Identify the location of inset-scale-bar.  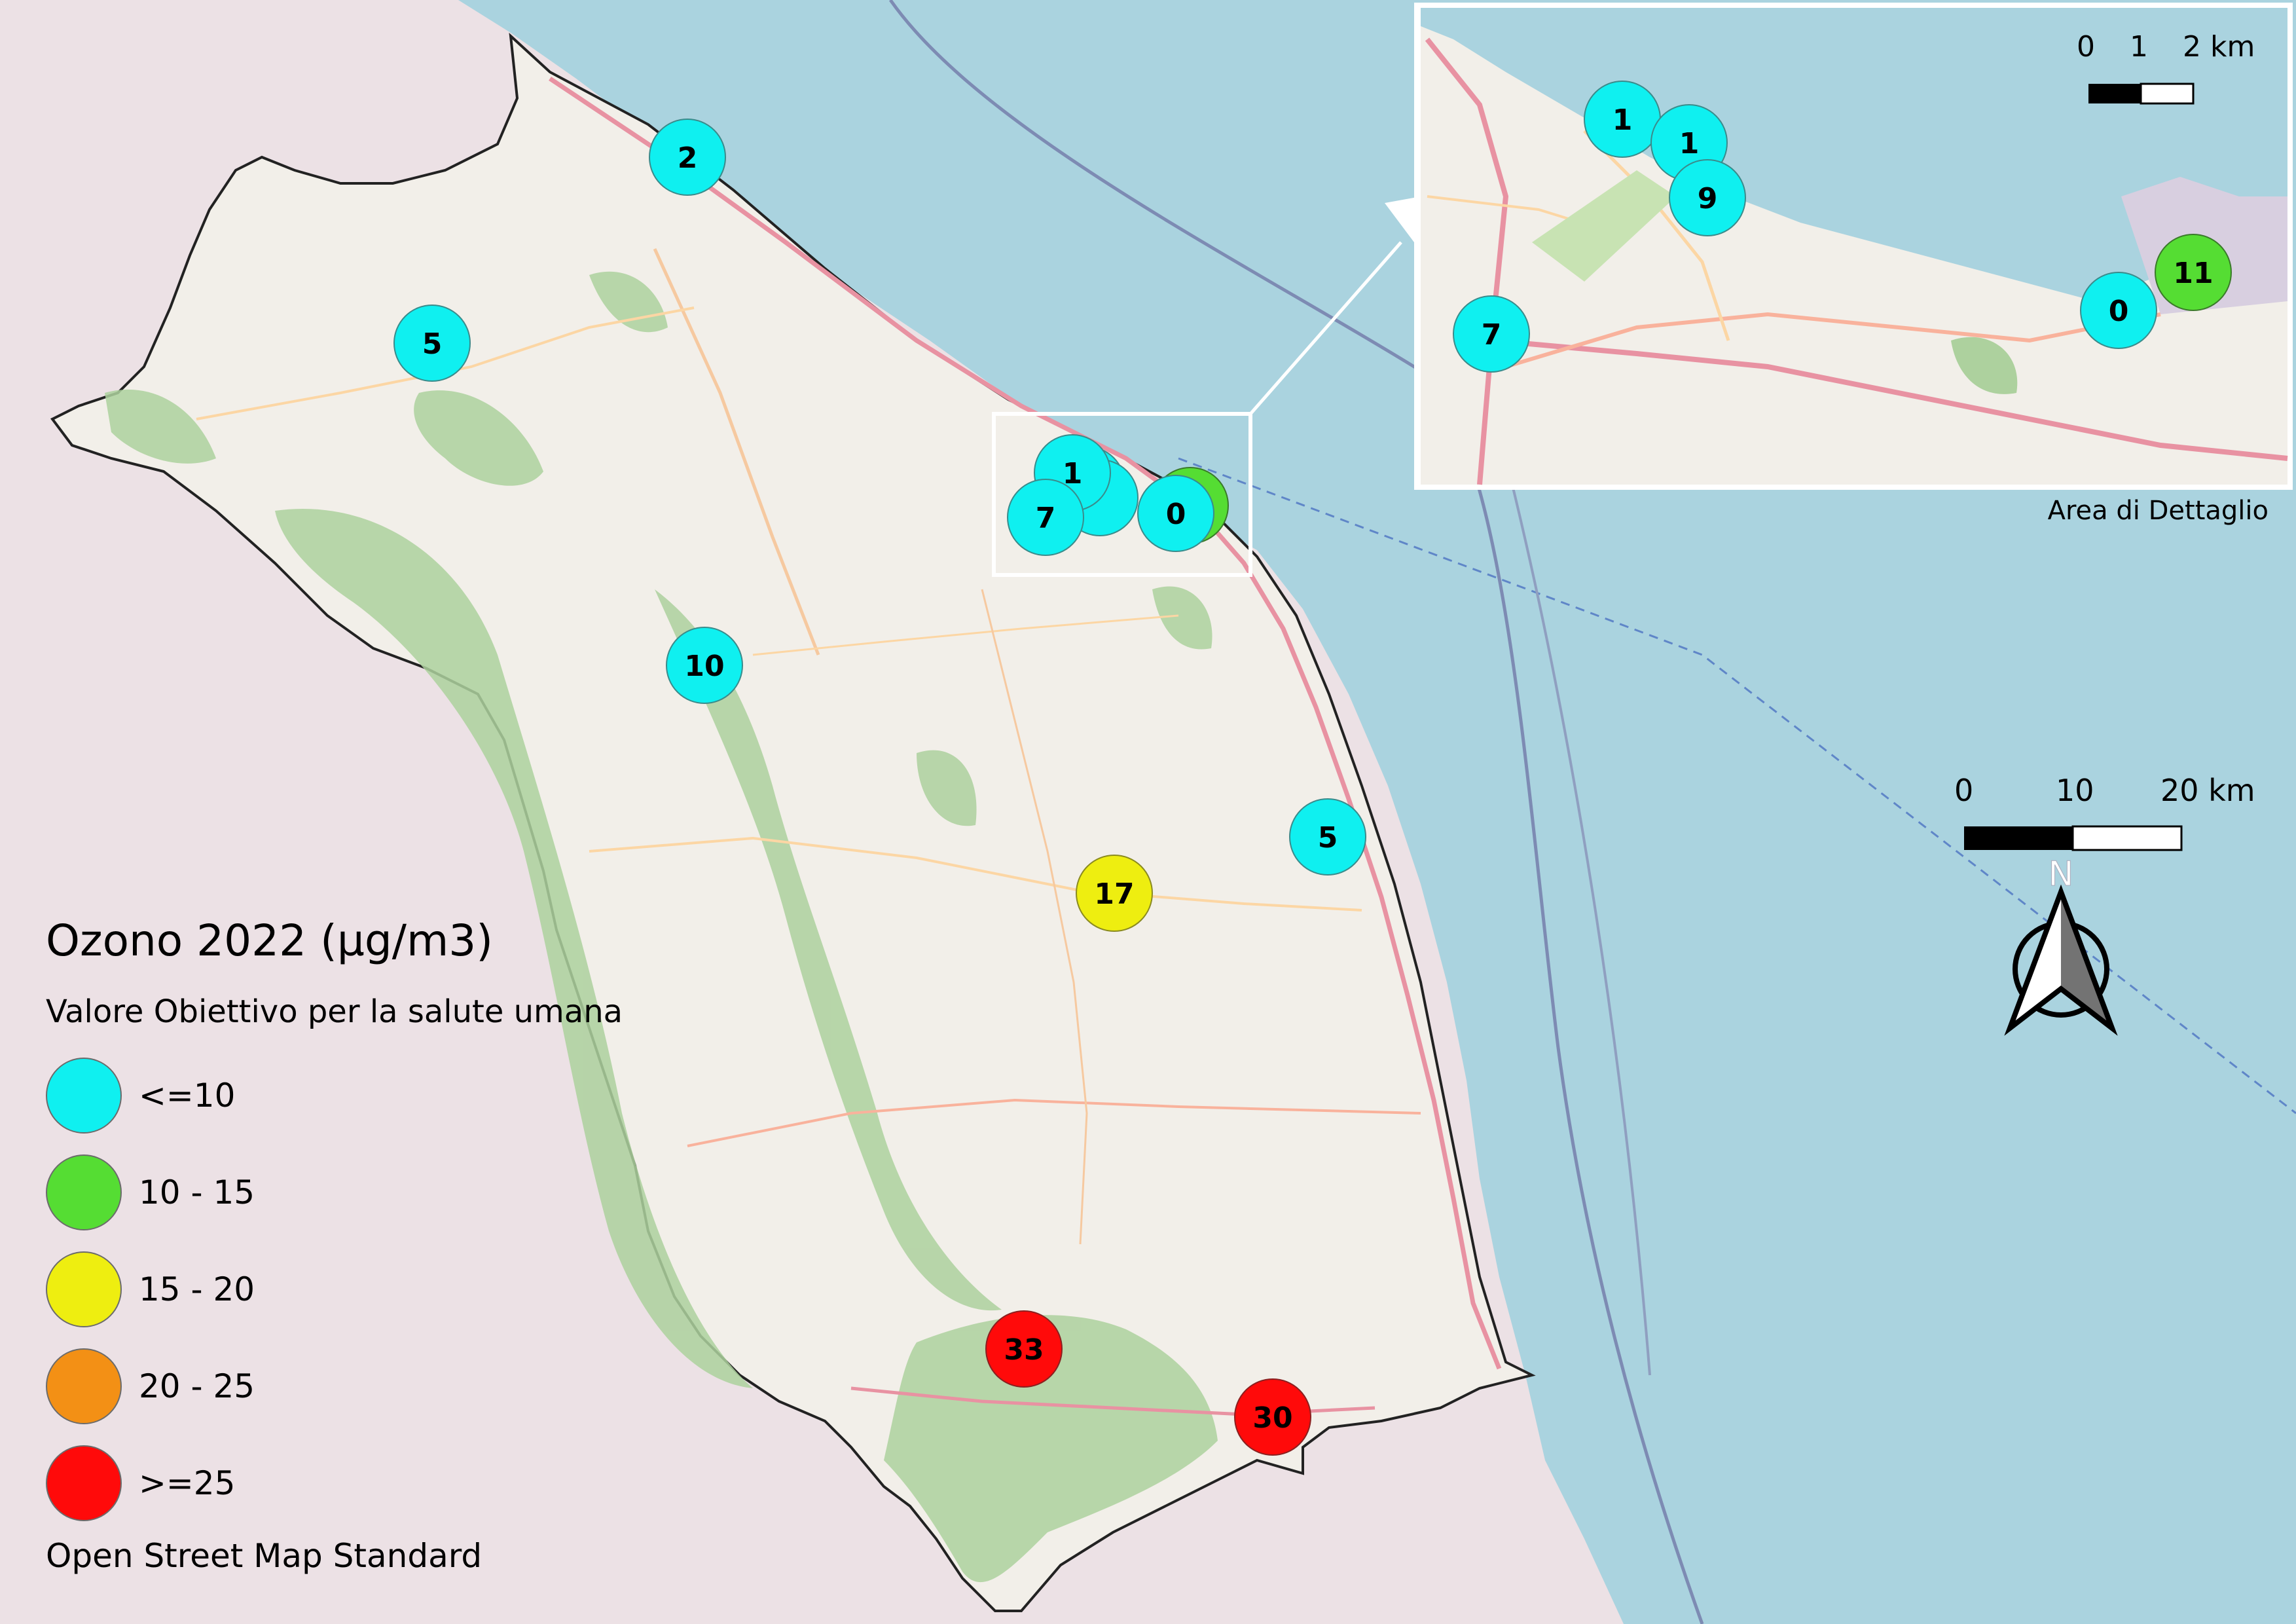
(2141, 94).